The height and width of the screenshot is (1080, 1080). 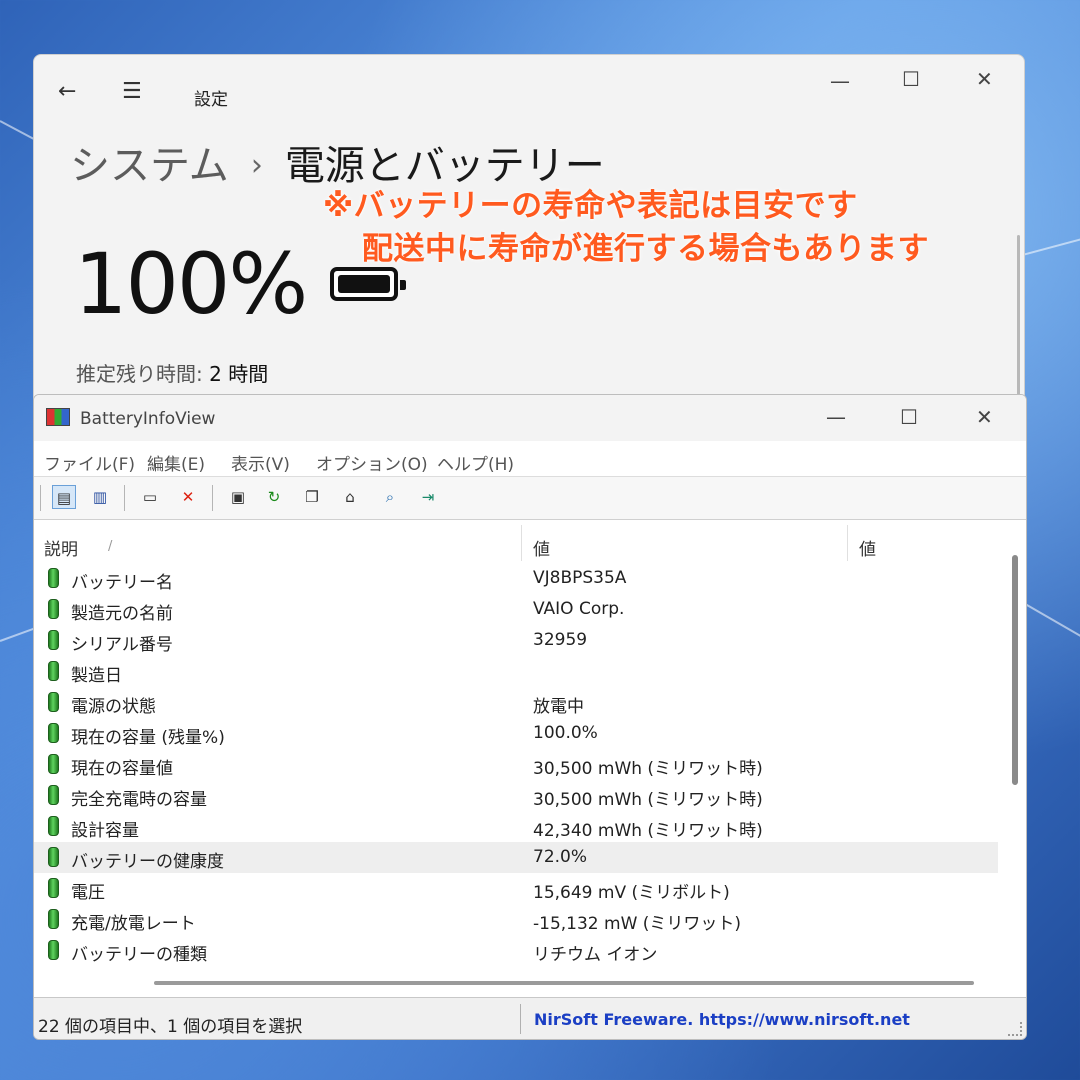 I want to click on row-label: 設計容量, so click(x=105, y=831).